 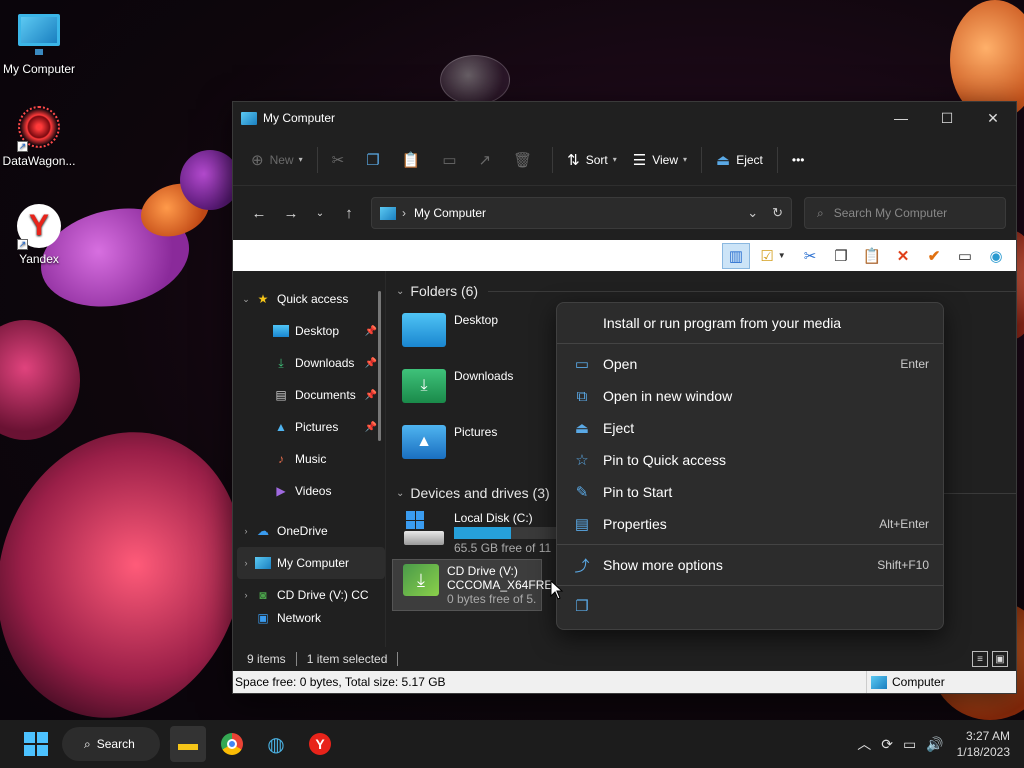 I want to click on title-bar: My Computer — ☐ ✕, so click(x=624, y=118).